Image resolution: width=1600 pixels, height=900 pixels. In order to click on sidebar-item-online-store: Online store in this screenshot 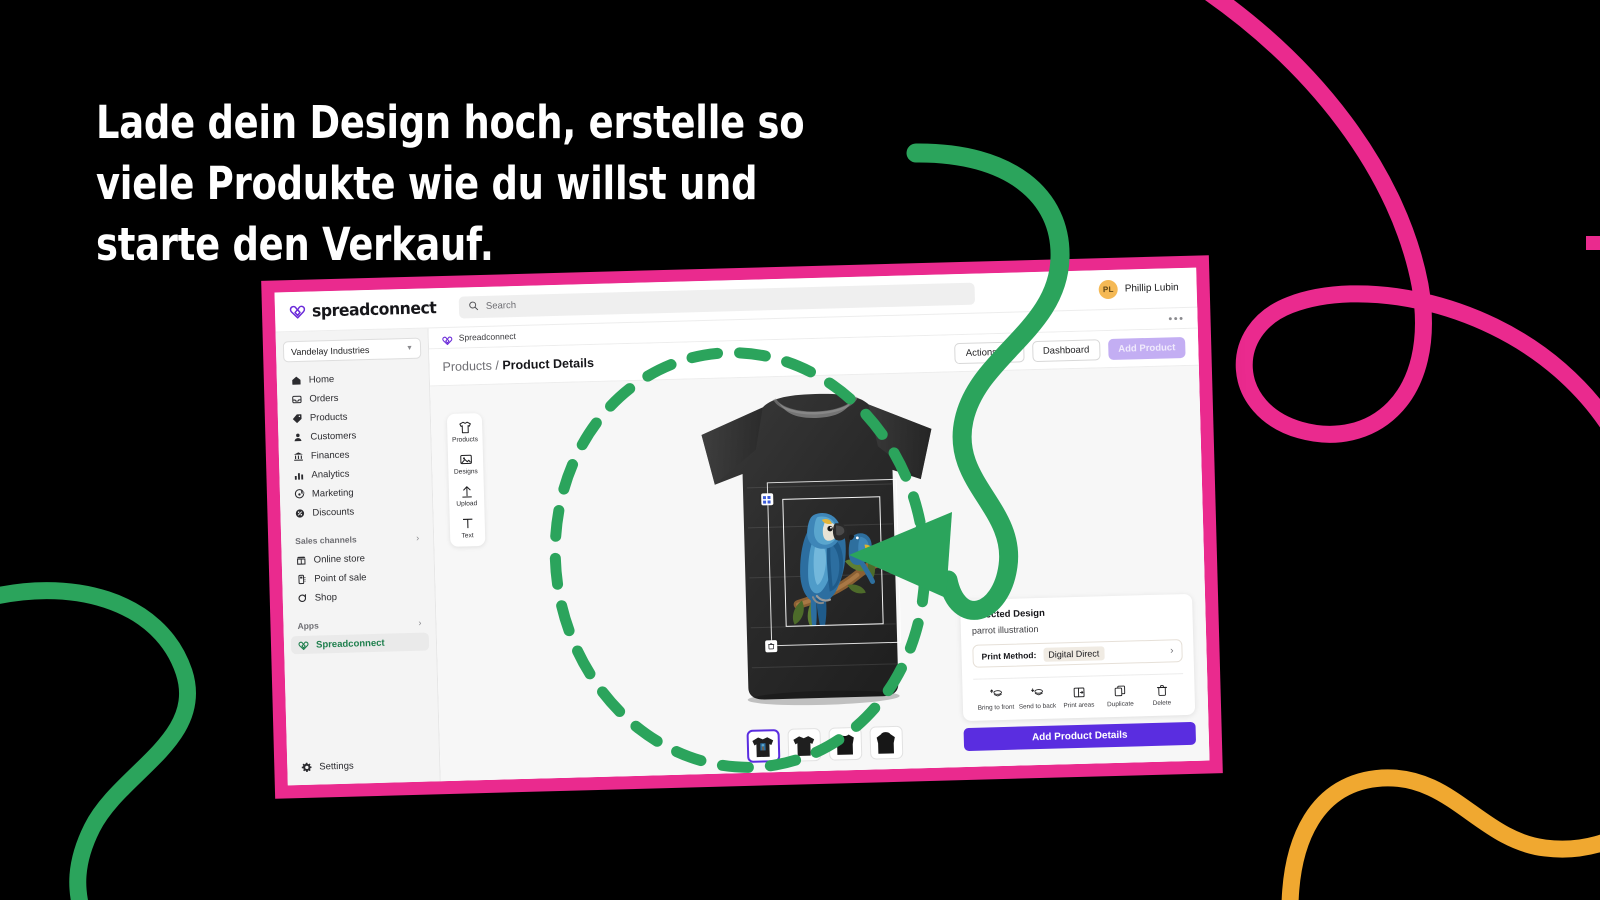, I will do `click(357, 559)`.